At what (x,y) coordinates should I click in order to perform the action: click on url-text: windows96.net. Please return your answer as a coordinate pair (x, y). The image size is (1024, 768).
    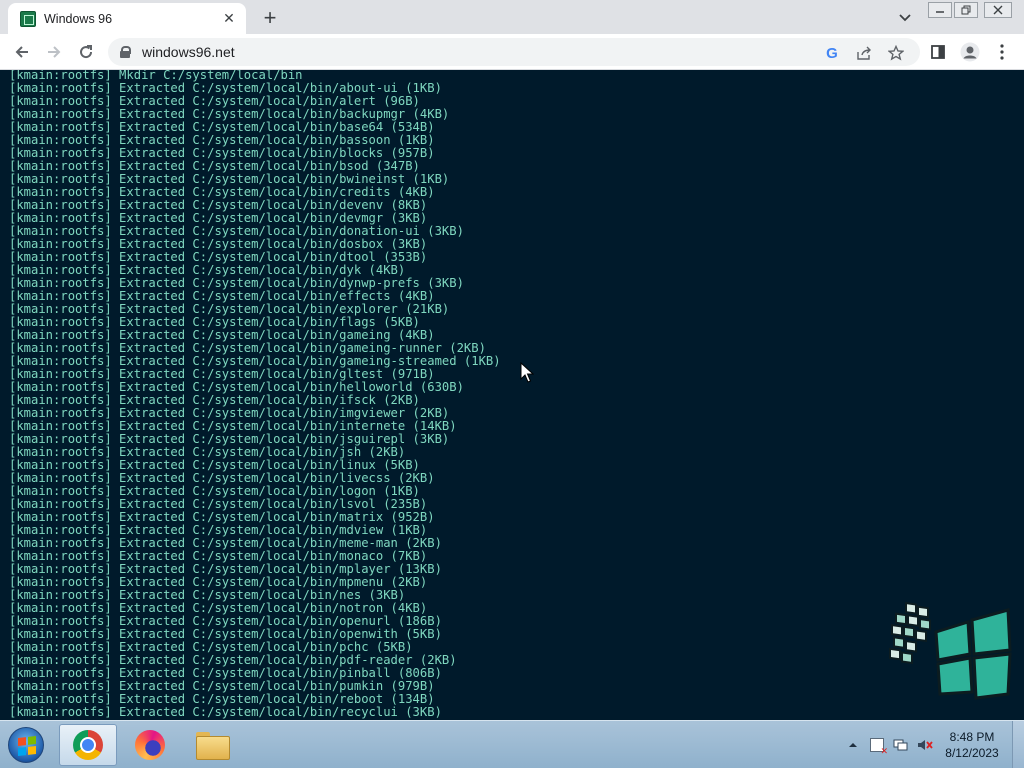
    Looking at the image, I should click on (188, 52).